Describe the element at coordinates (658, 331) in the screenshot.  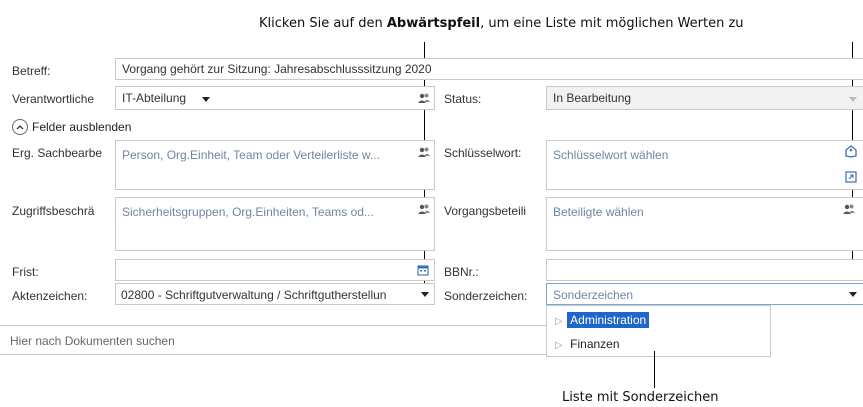
I see `sonderzeichen-dropdown-list: ▷ Administration ▷ Finanzen` at that location.